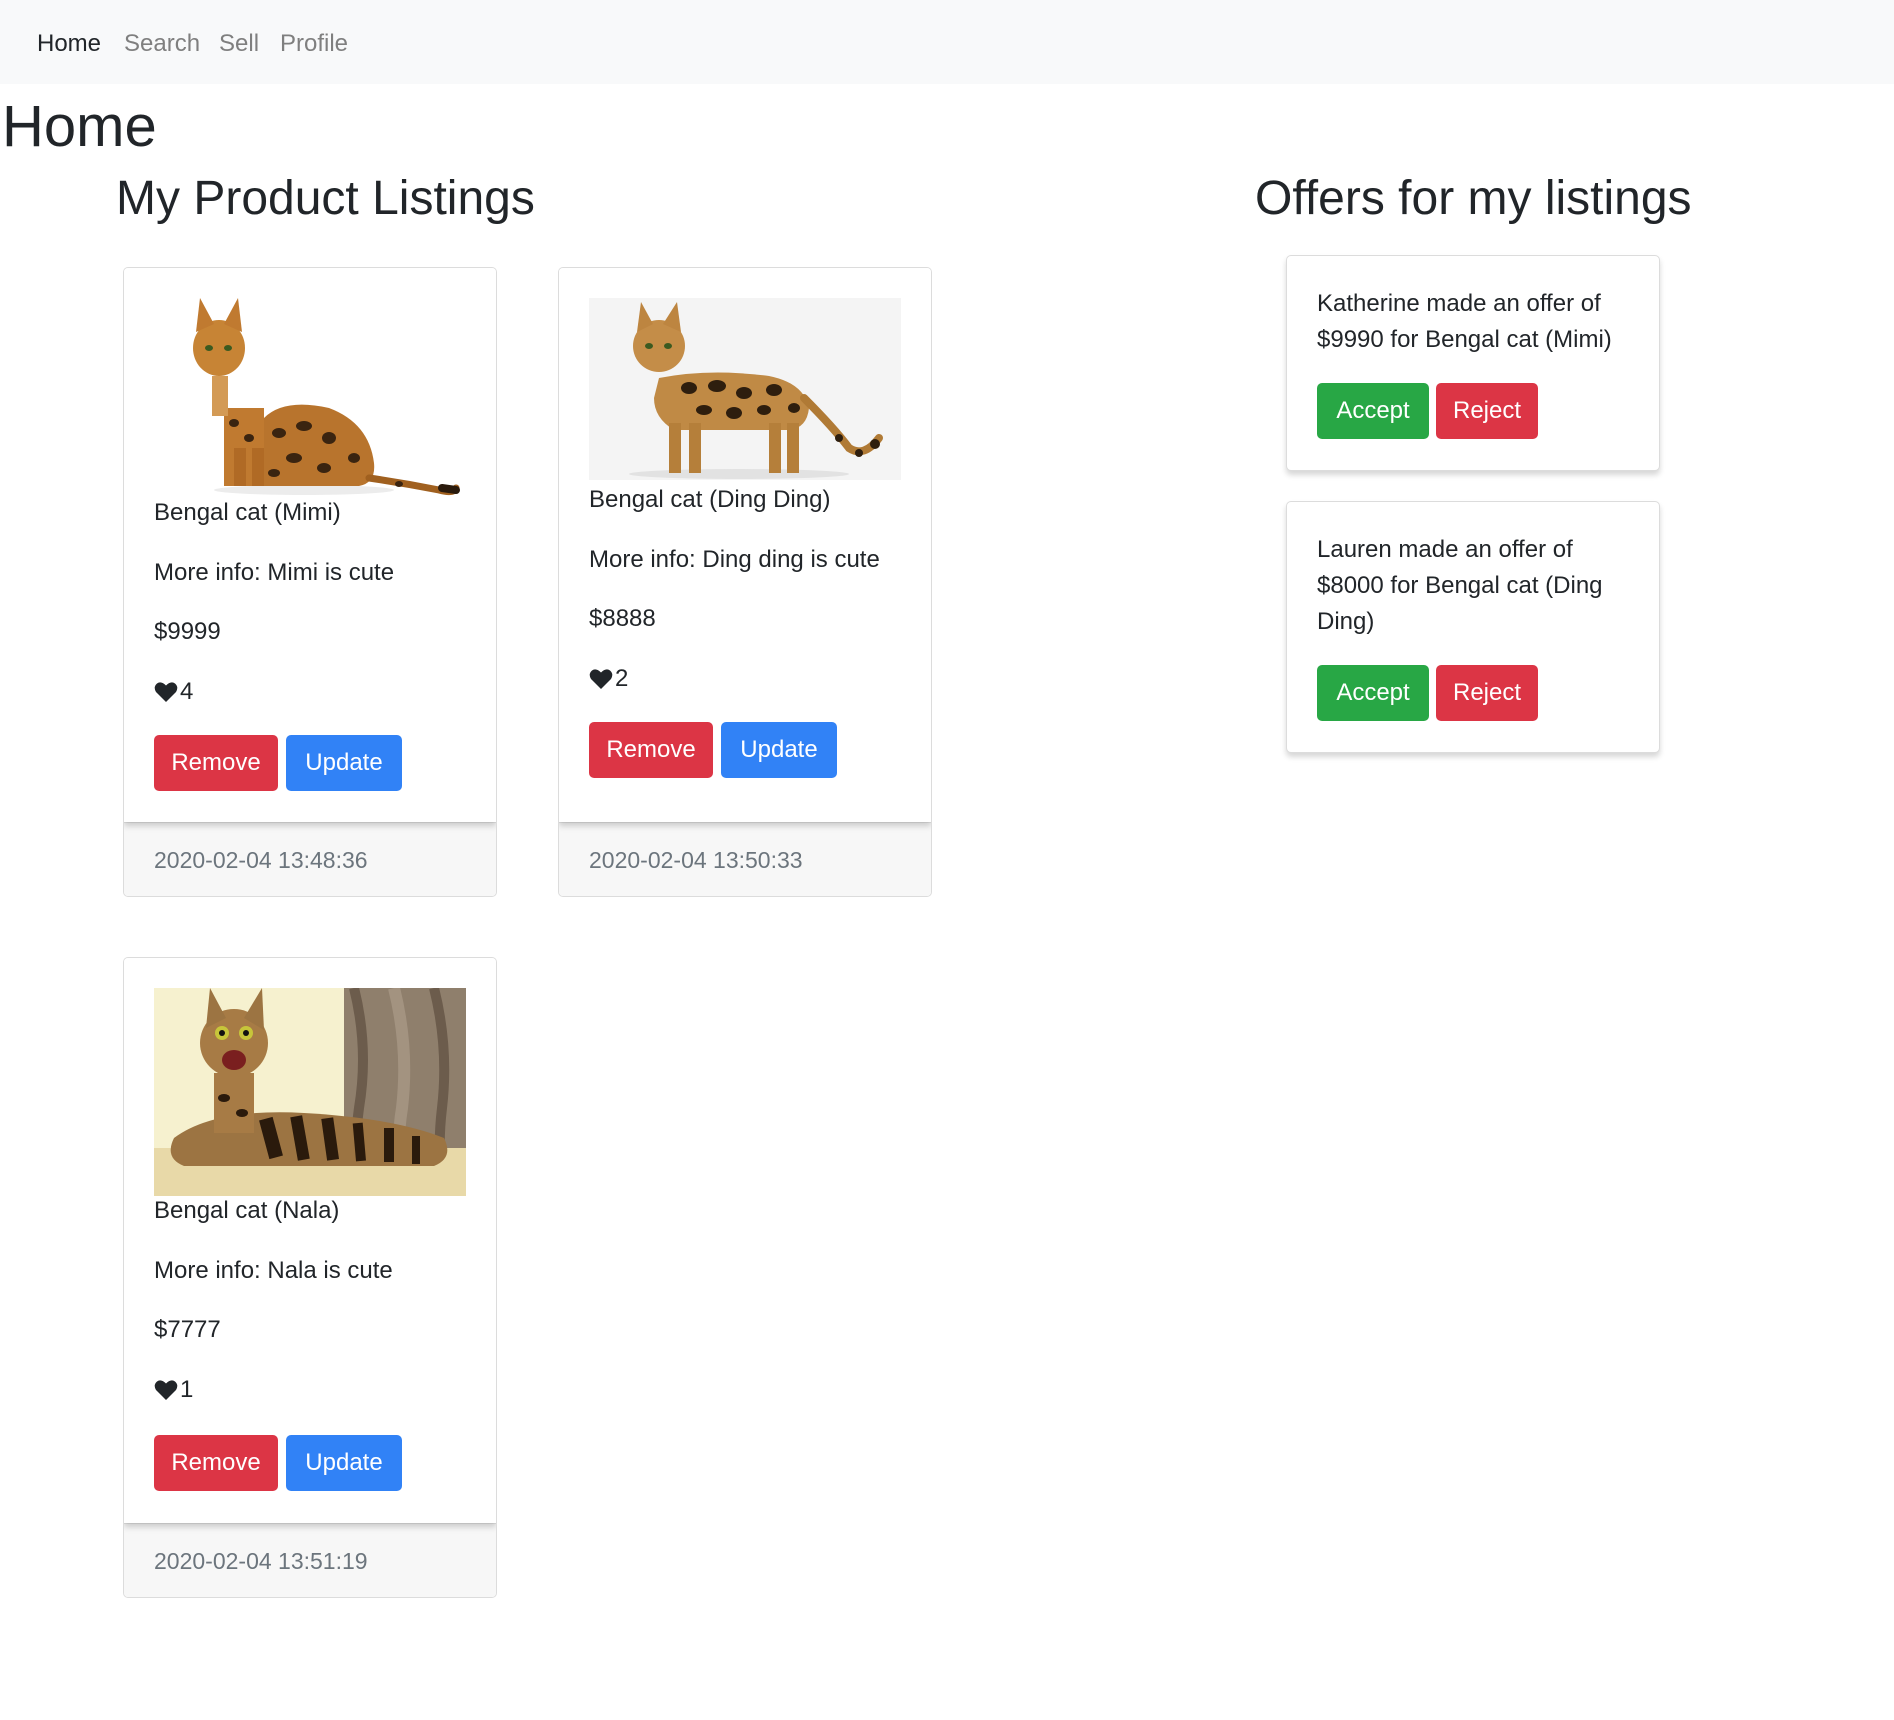 The width and height of the screenshot is (1894, 1720). I want to click on listing-likes: 2, so click(608, 679).